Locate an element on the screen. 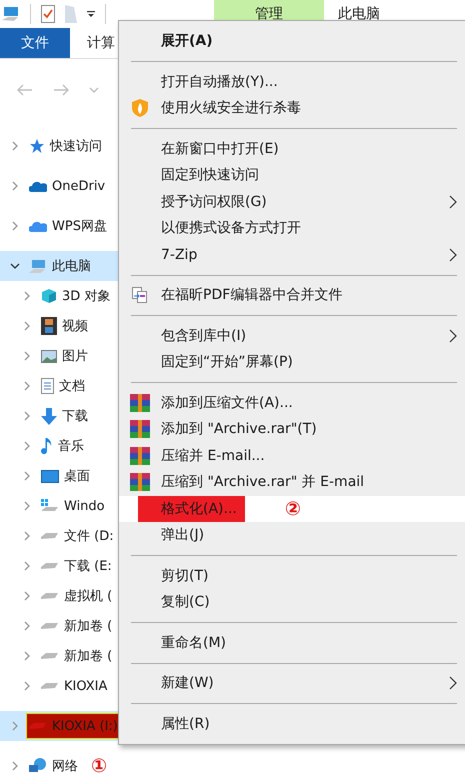 The height and width of the screenshot is (781, 465). tree-item: 虚拟机 ( is located at coordinates (88, 596).